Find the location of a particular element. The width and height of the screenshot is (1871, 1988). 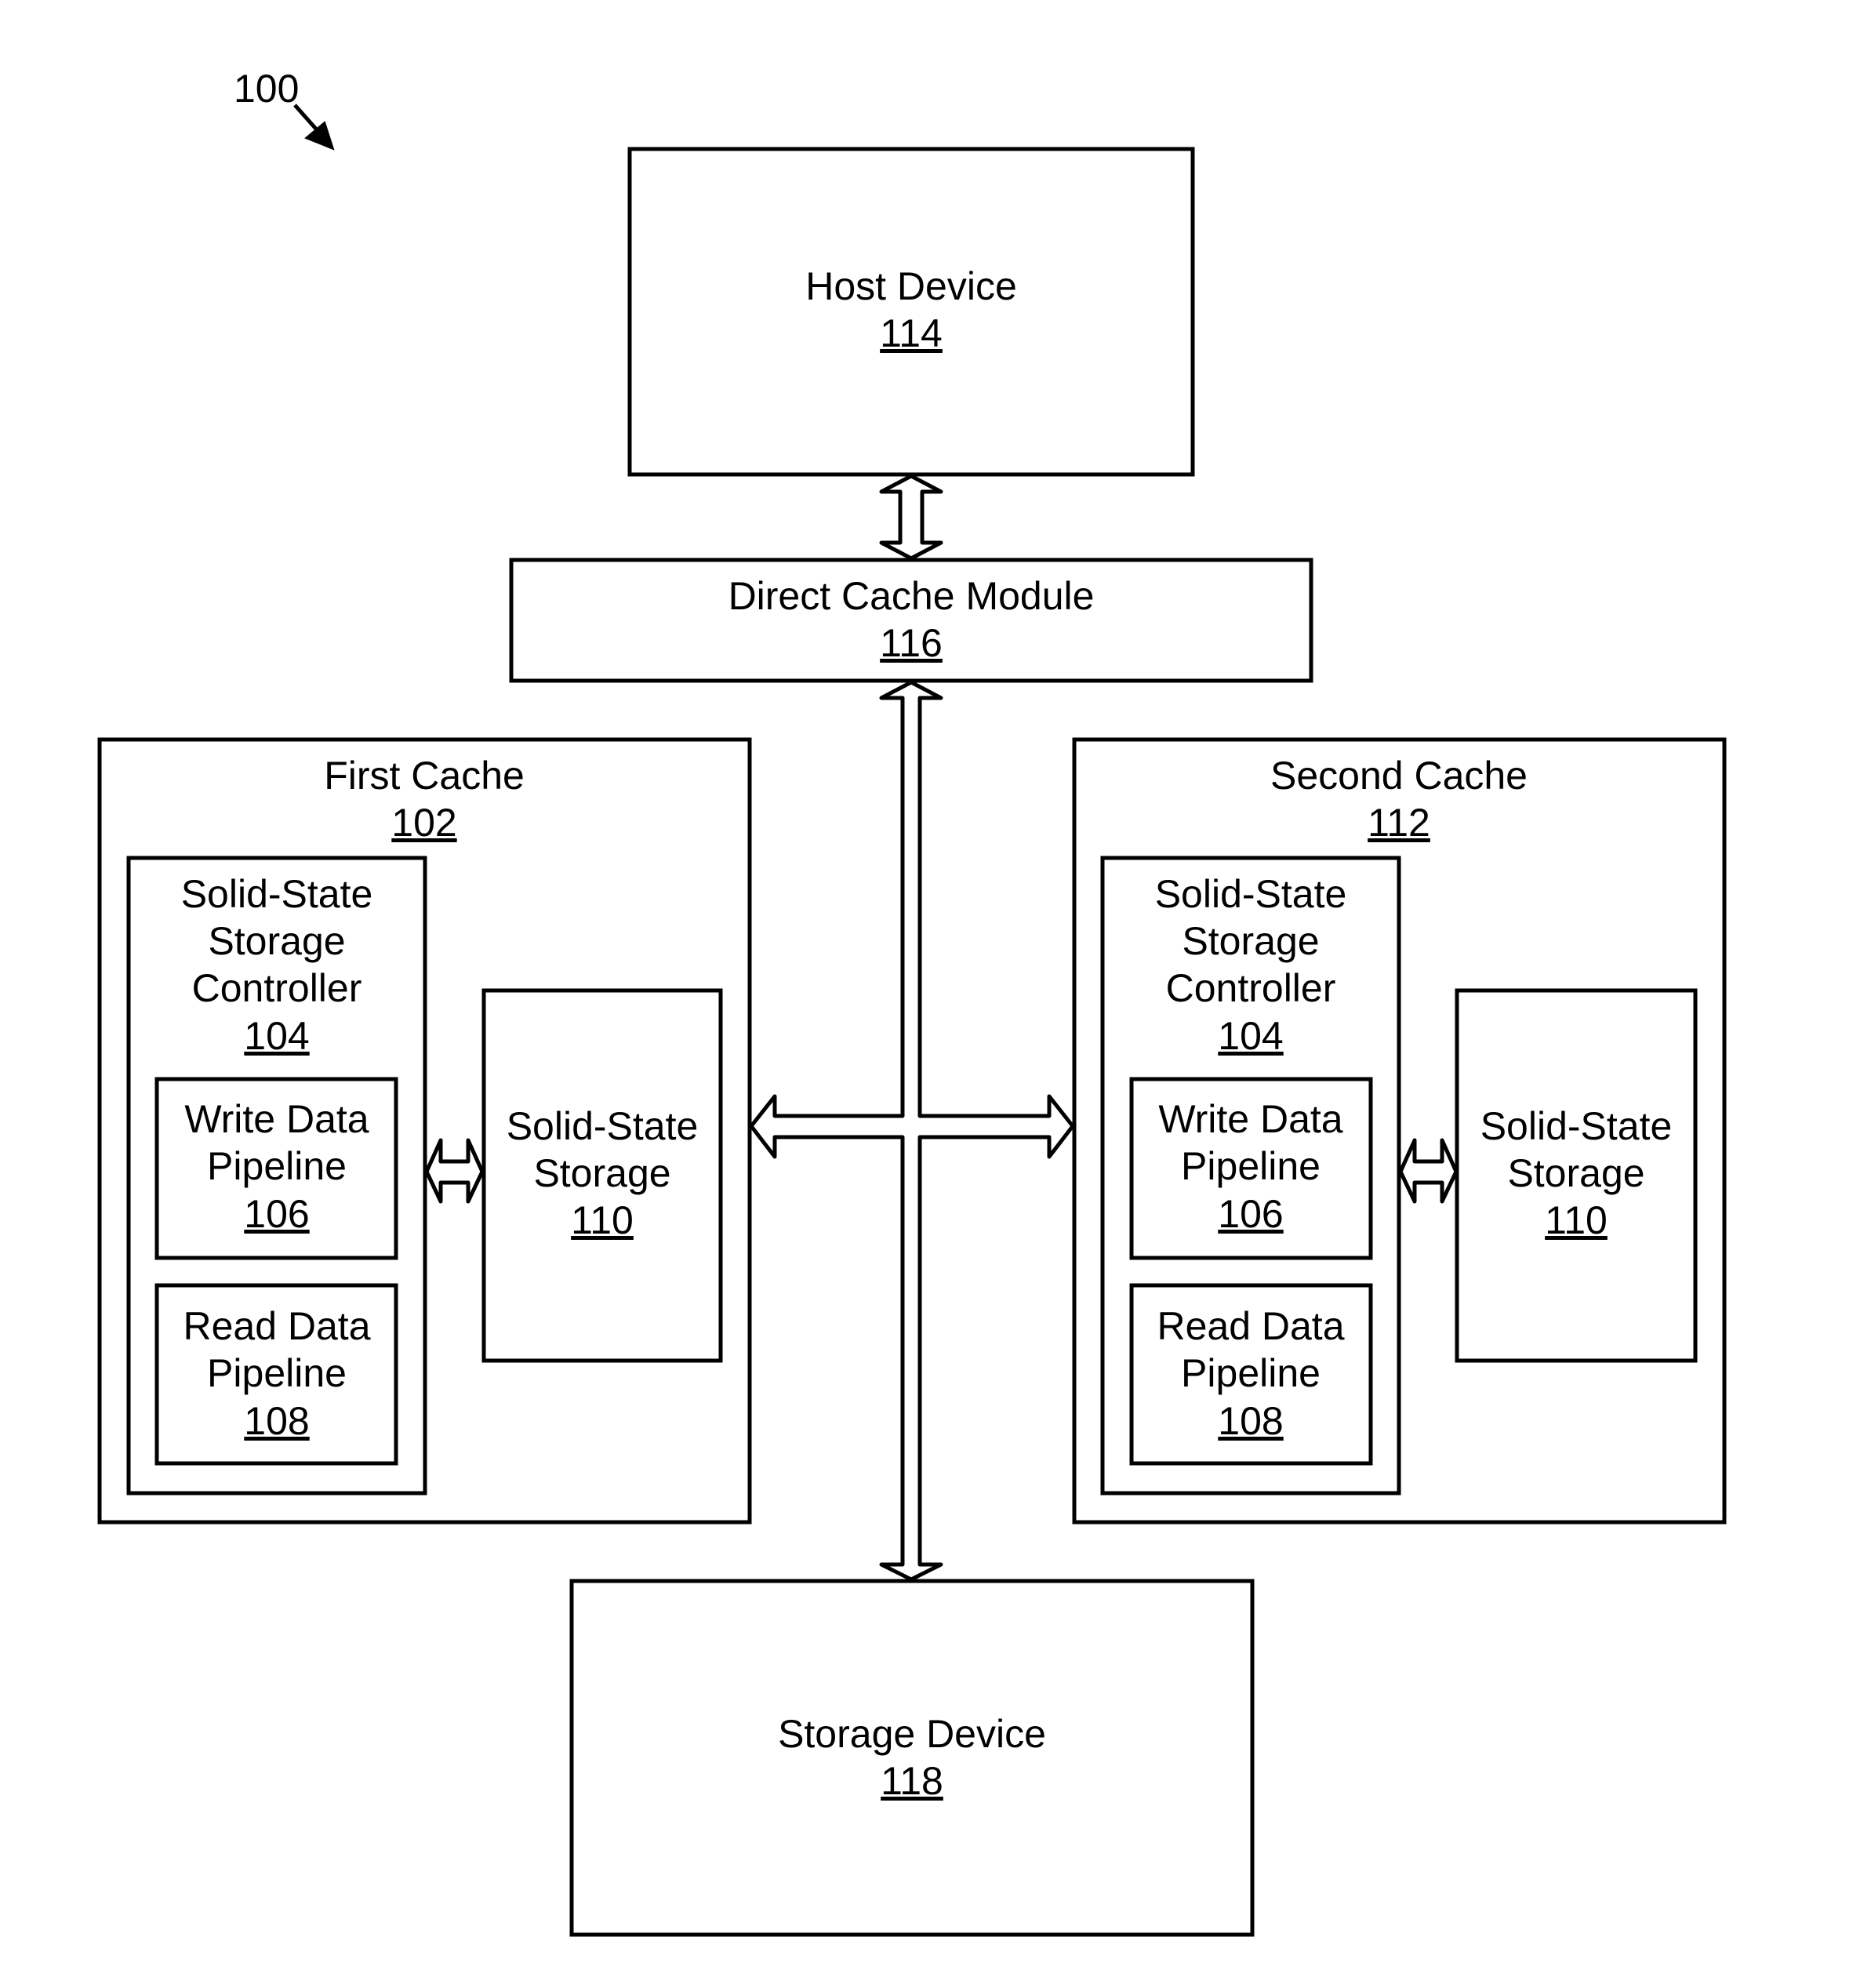

bus-cross-arrow is located at coordinates (912, 1131).